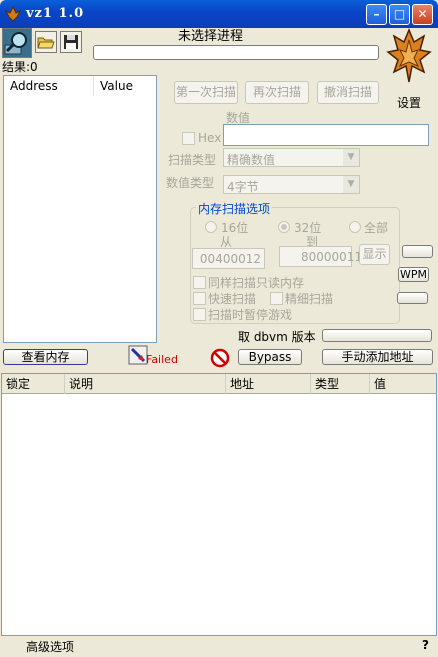  Describe the element at coordinates (199, 282) in the screenshot. I see `readonly-checkbox` at that location.